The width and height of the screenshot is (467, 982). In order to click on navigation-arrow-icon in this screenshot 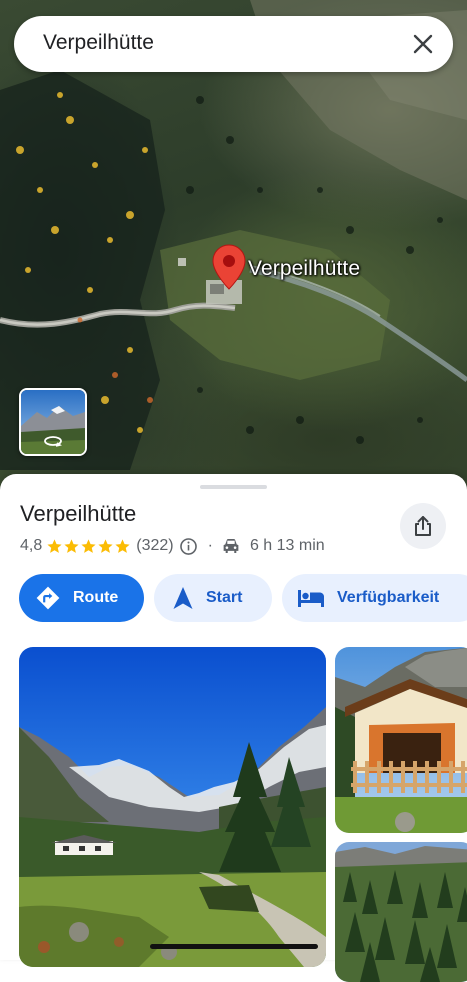, I will do `click(183, 598)`.